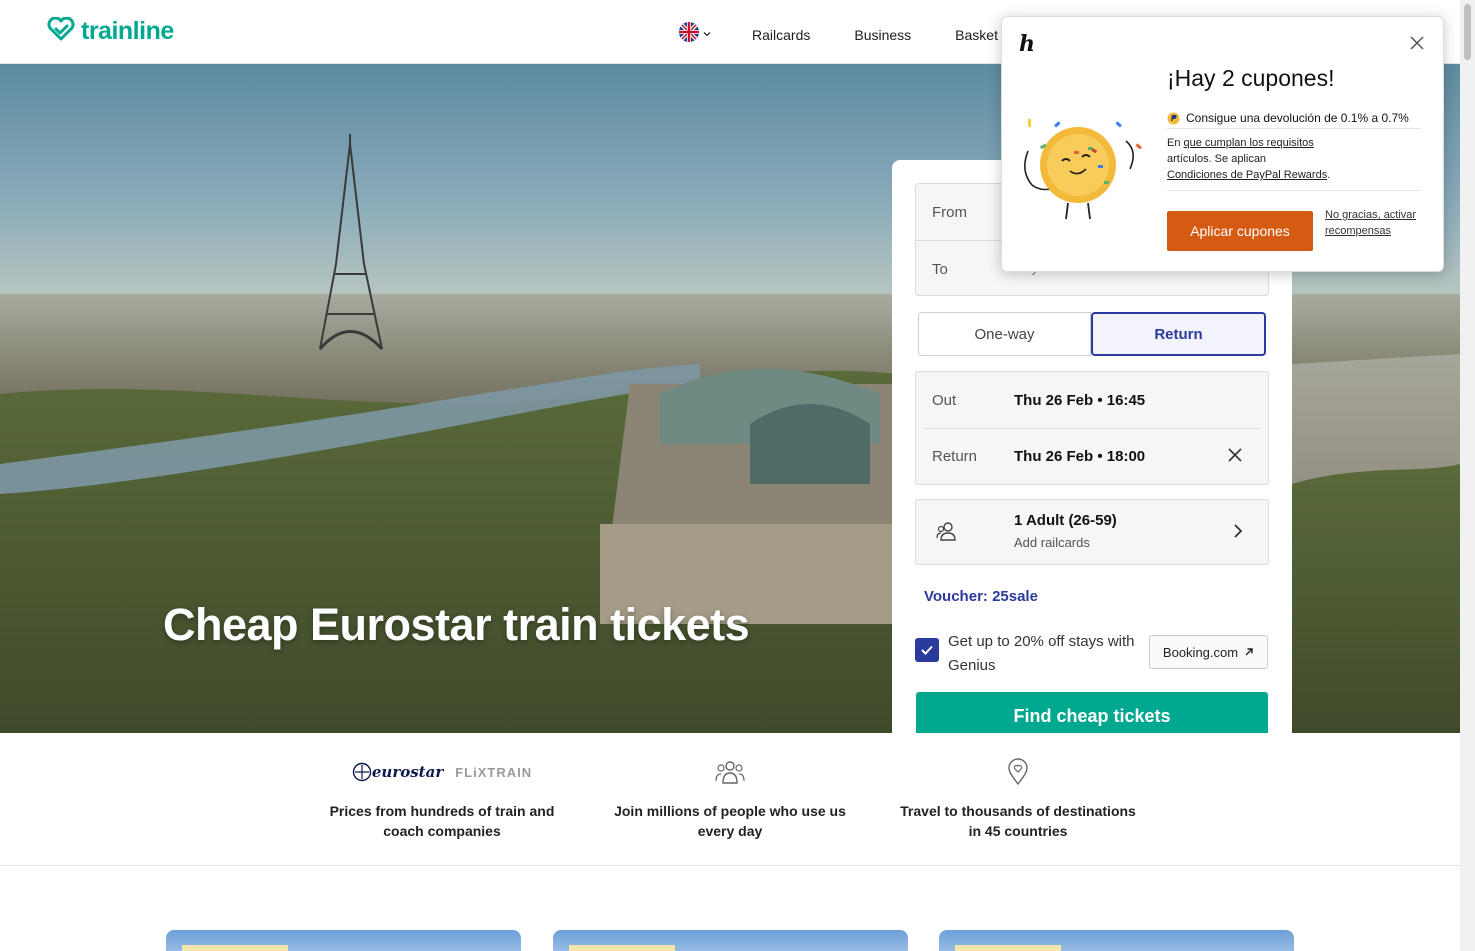 This screenshot has width=1475, height=951. Describe the element at coordinates (940, 269) in the screenshot. I see `to-label: To` at that location.